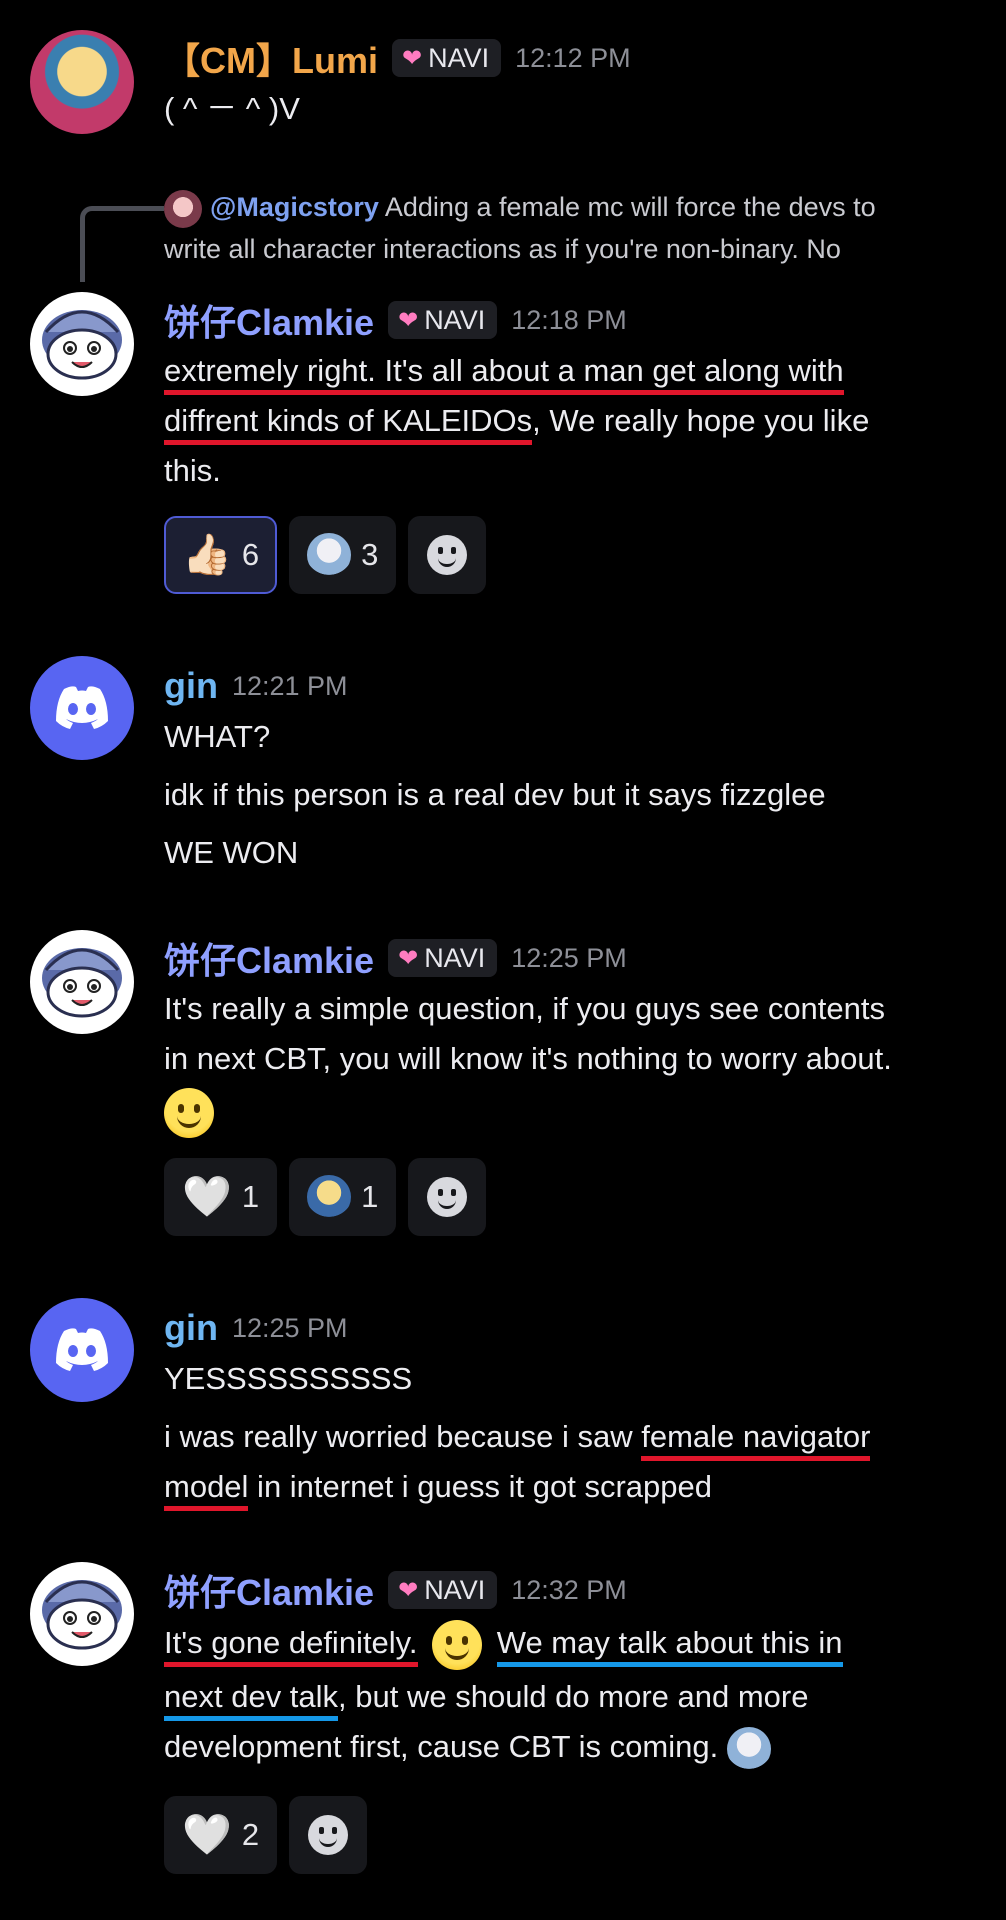  What do you see at coordinates (573, 57) in the screenshot?
I see `timestamp: 12:12 PM` at bounding box center [573, 57].